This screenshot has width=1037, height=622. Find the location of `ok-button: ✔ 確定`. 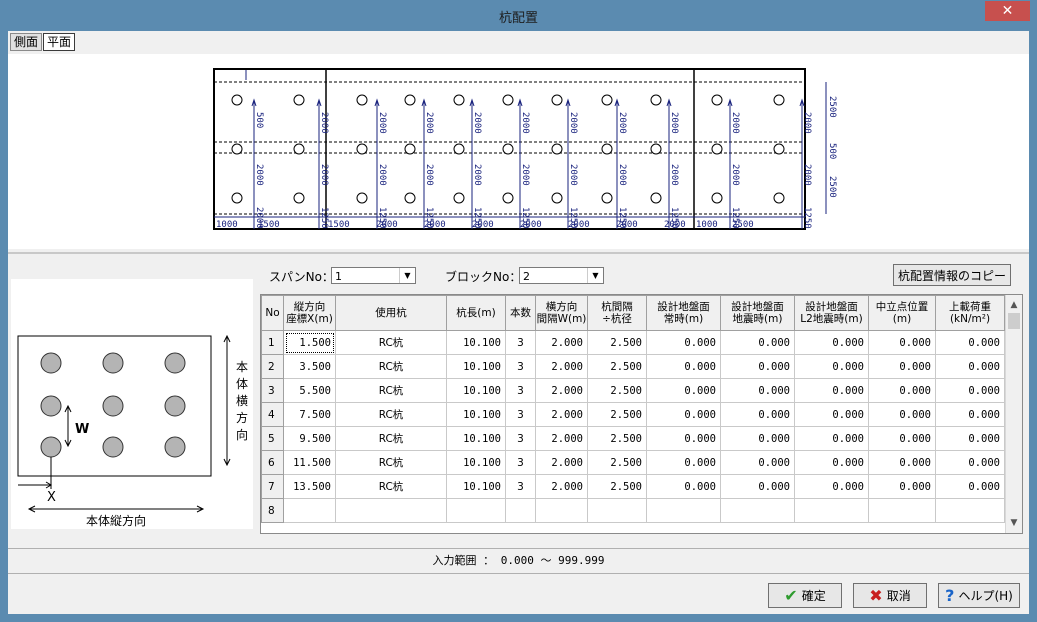

ok-button: ✔ 確定 is located at coordinates (805, 595).